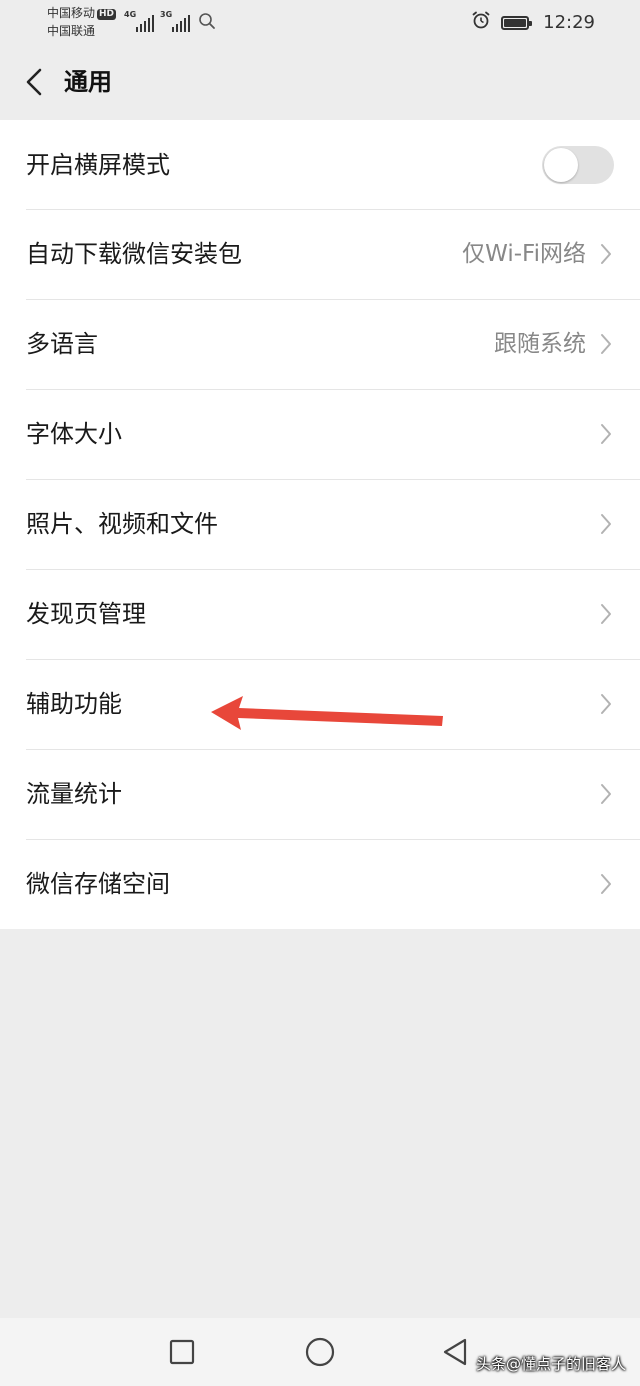 Image resolution: width=640 pixels, height=1386 pixels. Describe the element at coordinates (320, 22) in the screenshot. I see `status-bar: 中国移动 HD 中国联通 4G 3G 12:29` at that location.